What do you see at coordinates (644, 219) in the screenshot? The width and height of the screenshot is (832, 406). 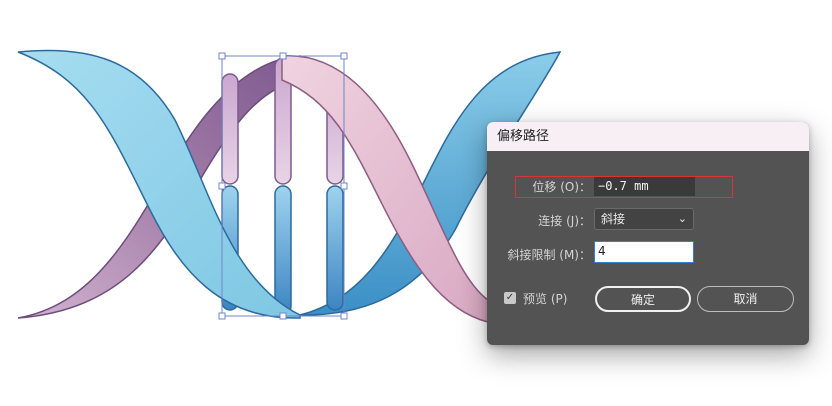 I see `join-select: 斜接 ⌄` at bounding box center [644, 219].